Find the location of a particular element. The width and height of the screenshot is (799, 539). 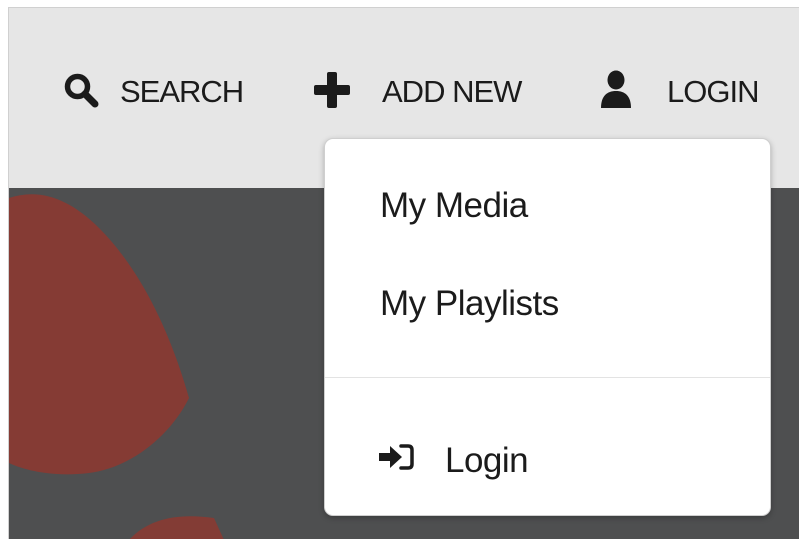

plus-icon is located at coordinates (332, 92).